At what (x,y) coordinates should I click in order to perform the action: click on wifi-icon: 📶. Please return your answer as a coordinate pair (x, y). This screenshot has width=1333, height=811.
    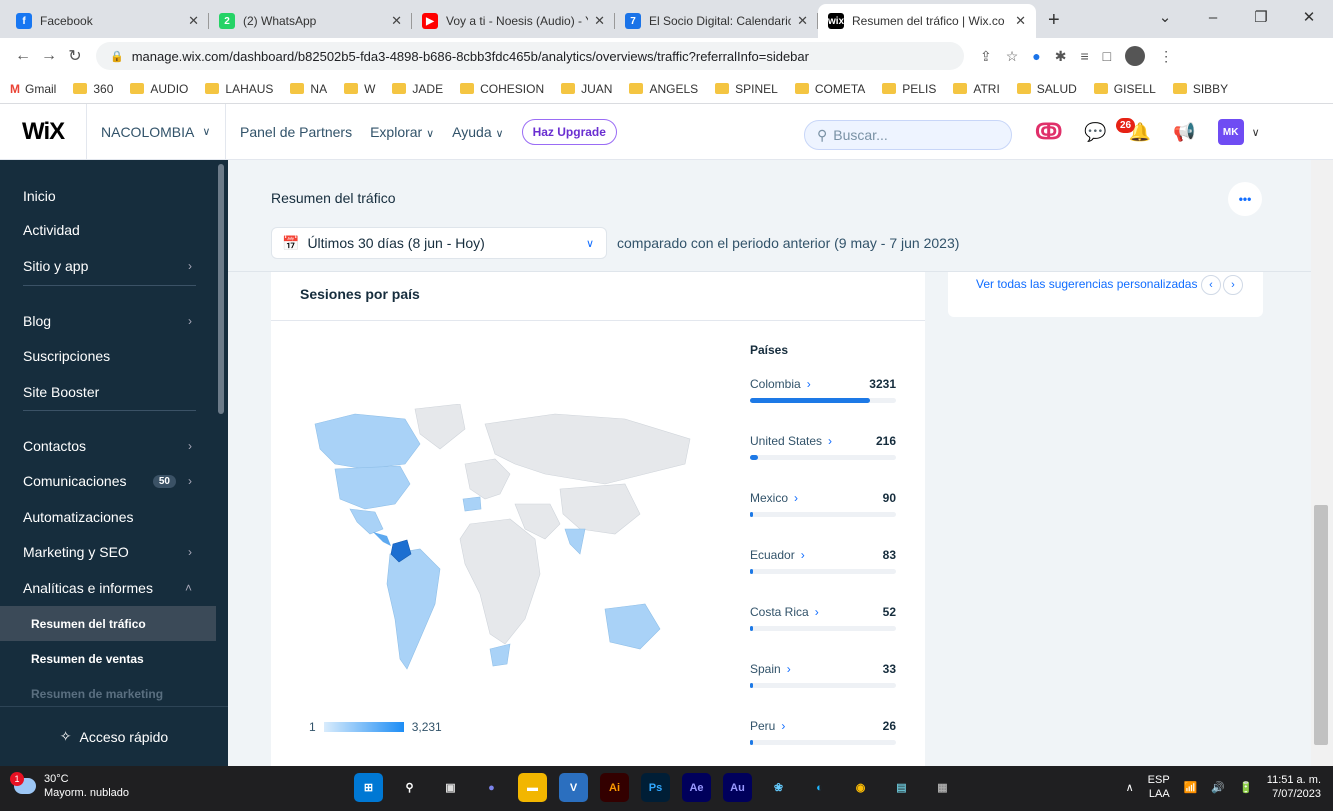
    Looking at the image, I should click on (1191, 787).